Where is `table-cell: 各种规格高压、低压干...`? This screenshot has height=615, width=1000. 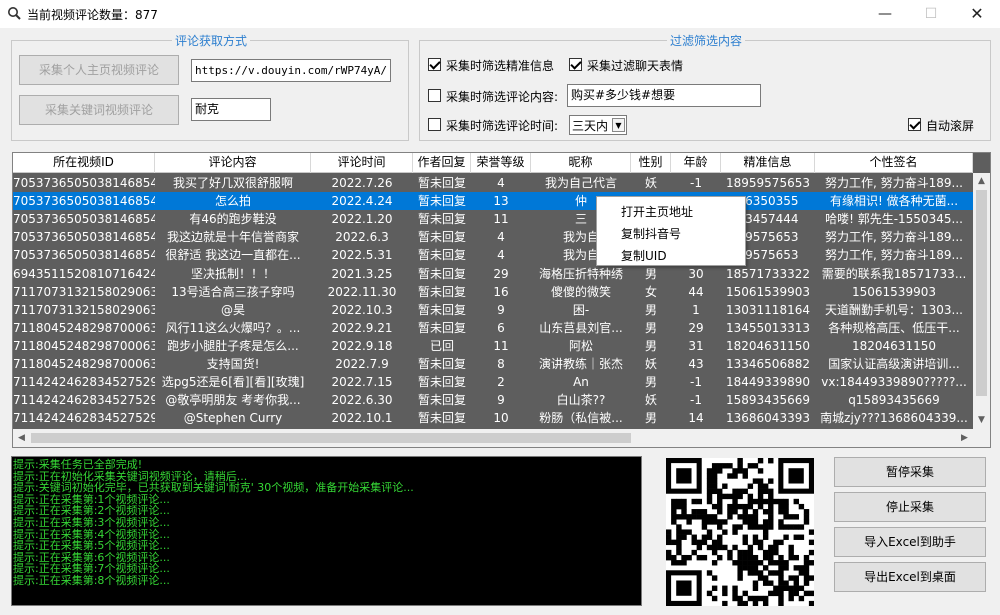 table-cell: 各种规格高压、低压干... is located at coordinates (894, 327).